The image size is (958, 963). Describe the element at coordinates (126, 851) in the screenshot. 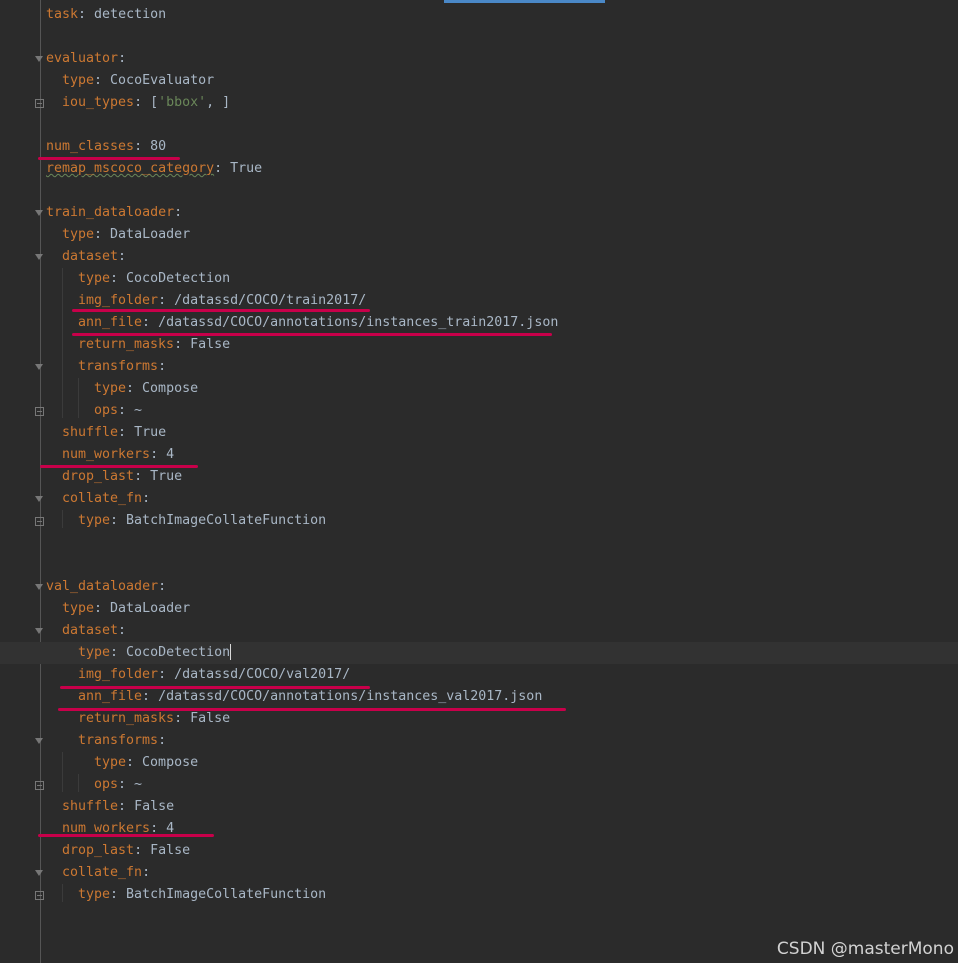

I see `code-line-content: drop_last: False` at that location.